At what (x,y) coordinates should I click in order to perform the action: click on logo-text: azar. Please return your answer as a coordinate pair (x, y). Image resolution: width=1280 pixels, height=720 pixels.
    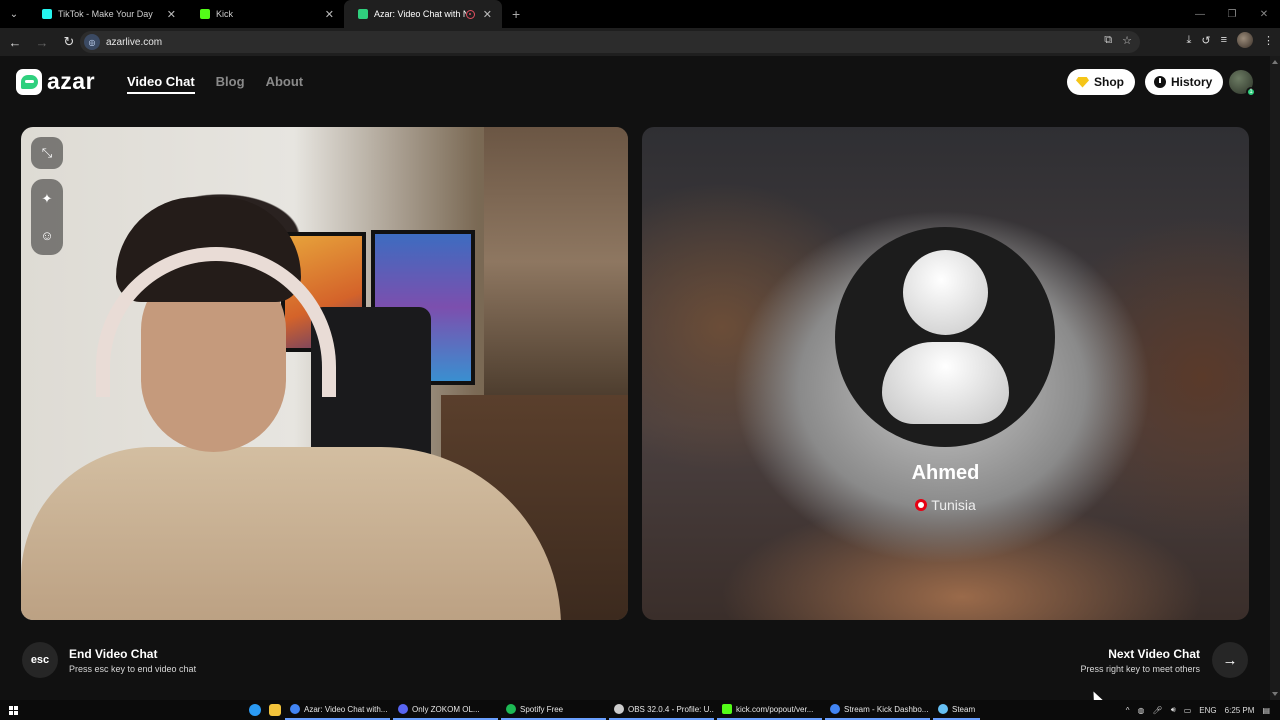
    Looking at the image, I should click on (71, 81).